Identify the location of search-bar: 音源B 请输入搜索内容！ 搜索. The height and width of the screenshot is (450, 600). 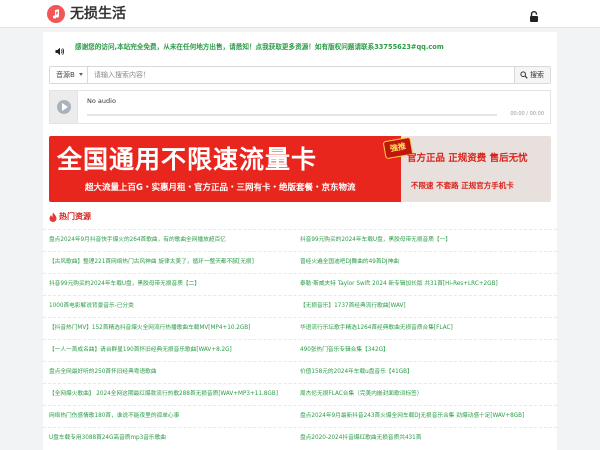
(300, 75).